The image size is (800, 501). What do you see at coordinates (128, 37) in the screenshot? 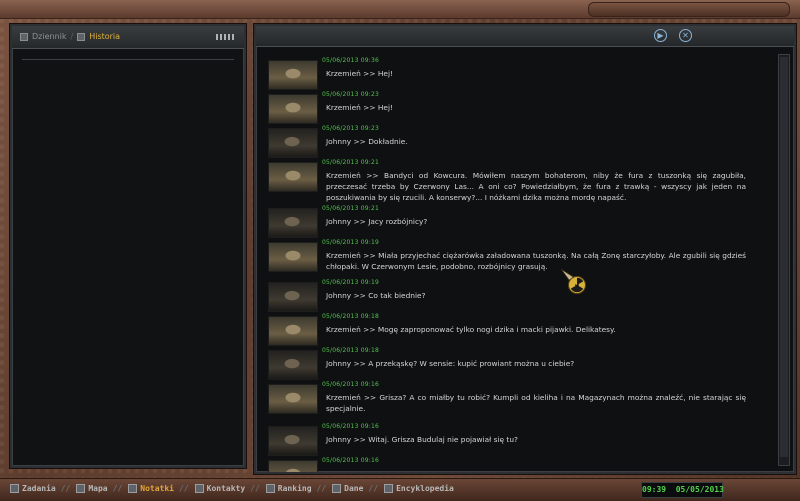
I see `left-tab-bar: Dziennik / Historia` at bounding box center [128, 37].